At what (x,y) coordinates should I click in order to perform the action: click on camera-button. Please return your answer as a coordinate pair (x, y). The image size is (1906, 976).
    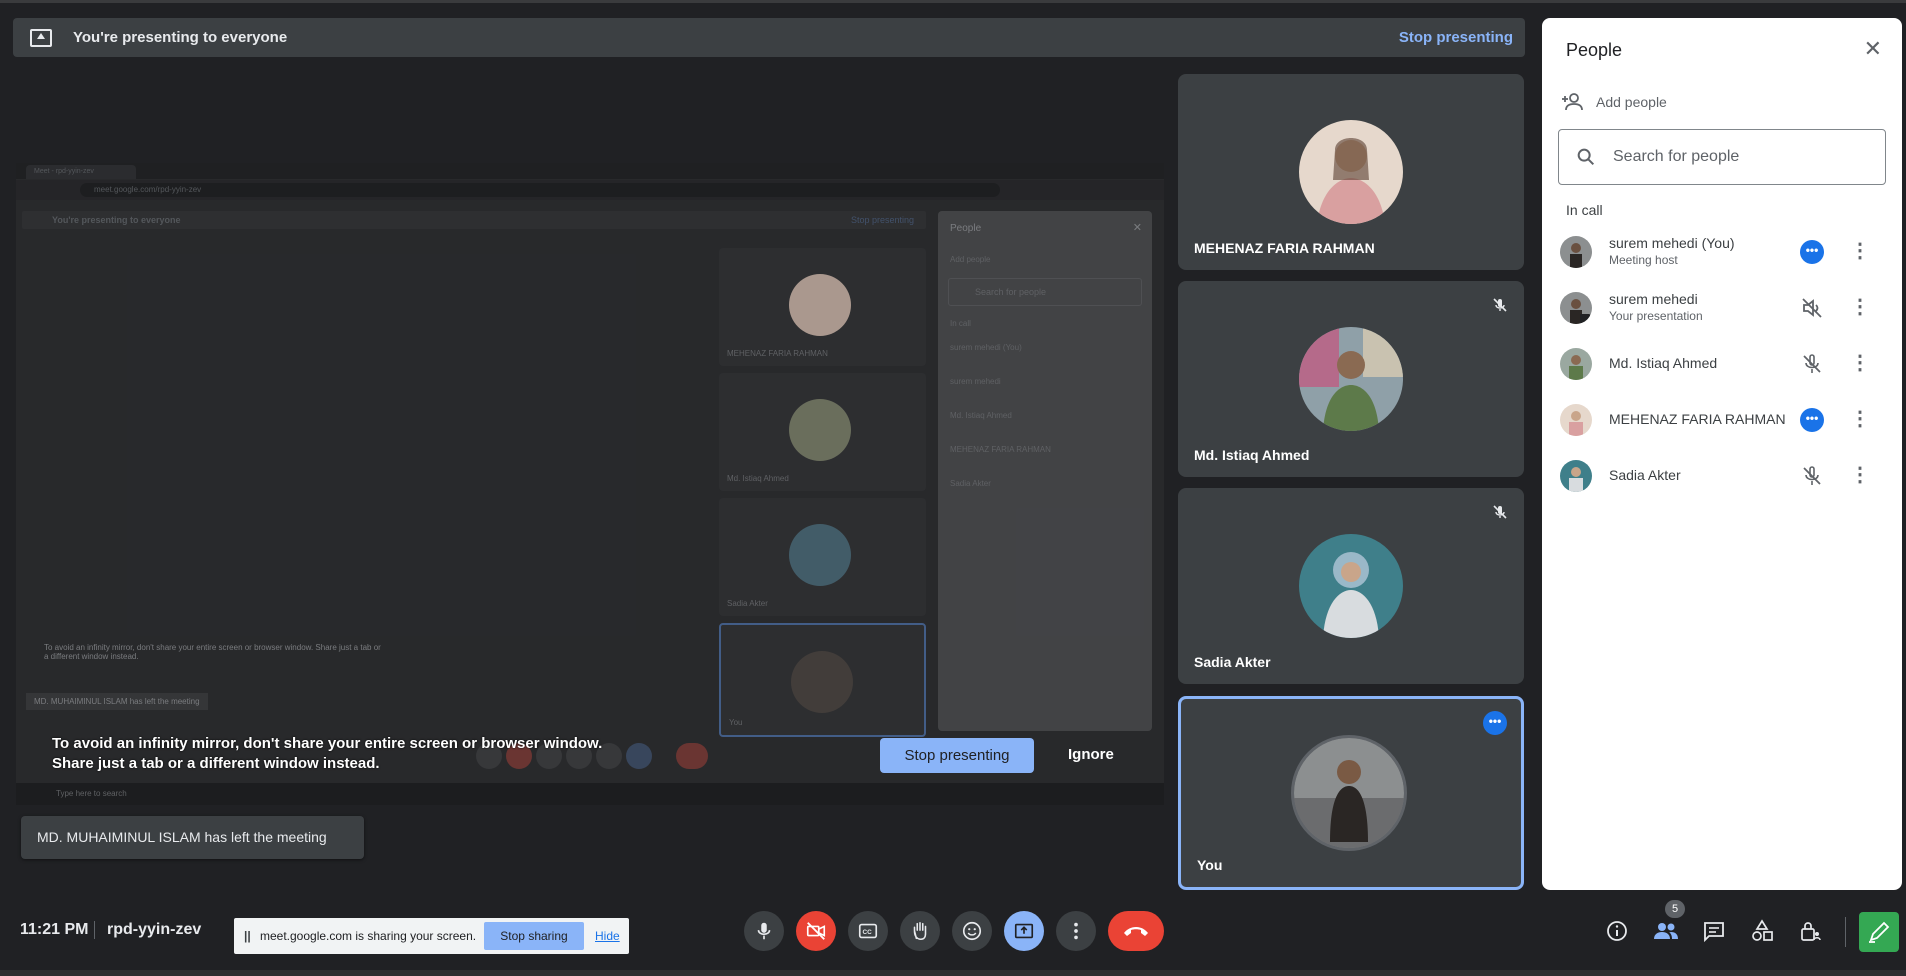
    Looking at the image, I should click on (816, 931).